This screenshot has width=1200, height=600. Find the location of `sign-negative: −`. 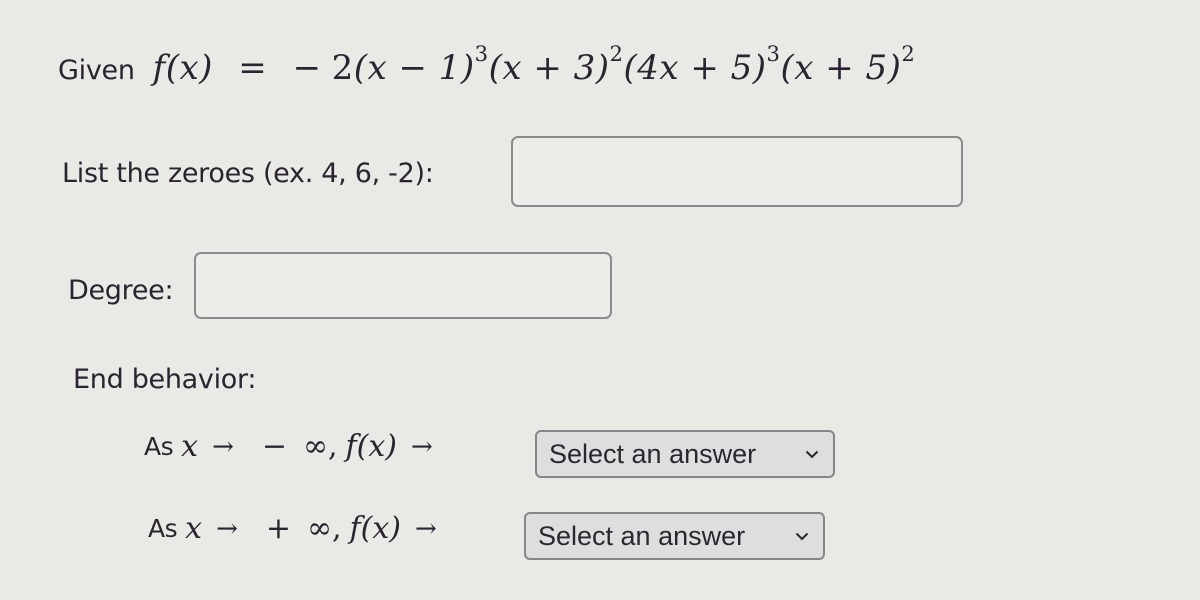

sign-negative: − is located at coordinates (274, 446).